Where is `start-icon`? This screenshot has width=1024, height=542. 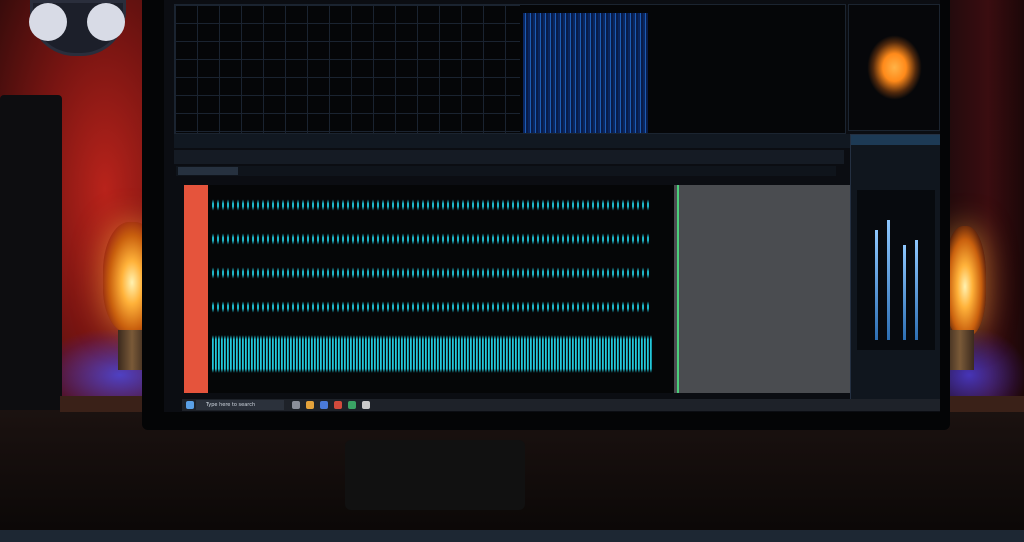
start-icon is located at coordinates (190, 405).